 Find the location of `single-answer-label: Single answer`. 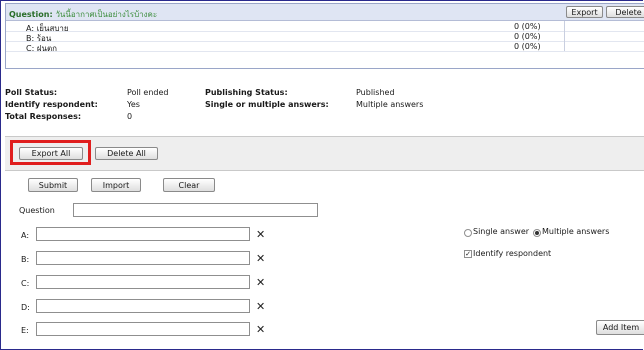

single-answer-label: Single answer is located at coordinates (501, 231).